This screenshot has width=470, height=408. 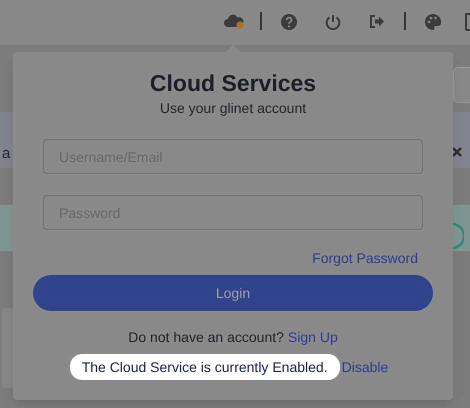 What do you see at coordinates (205, 367) in the screenshot?
I see `status-message: The Cloud Service is currently Enabled.` at bounding box center [205, 367].